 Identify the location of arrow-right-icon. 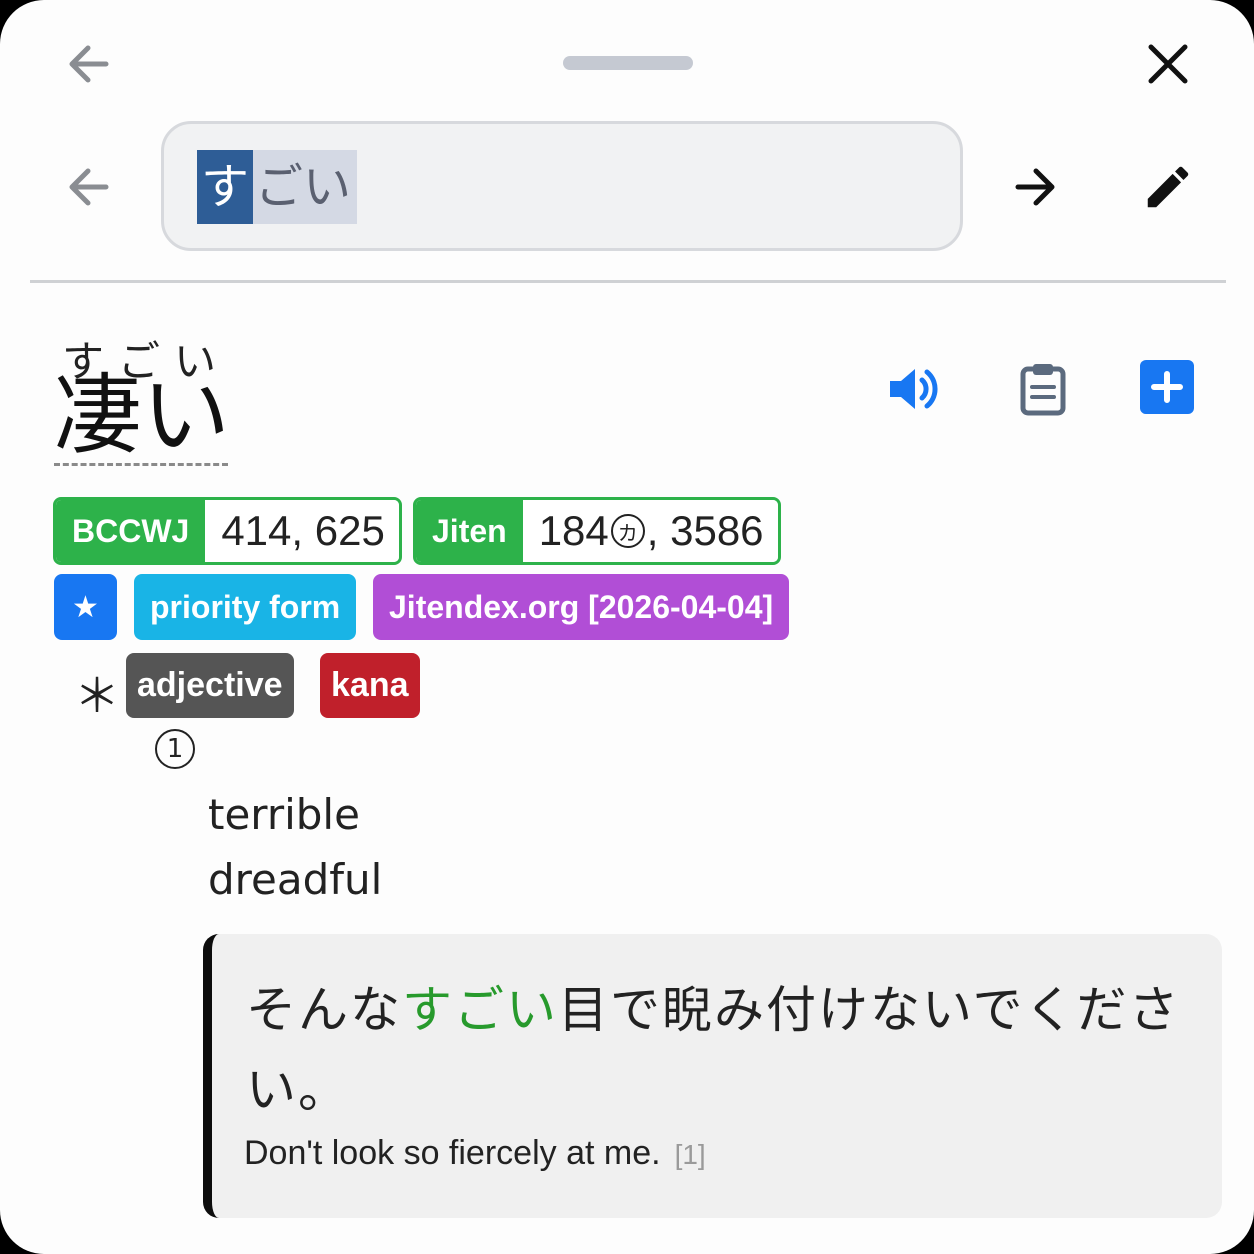
(1035, 187).